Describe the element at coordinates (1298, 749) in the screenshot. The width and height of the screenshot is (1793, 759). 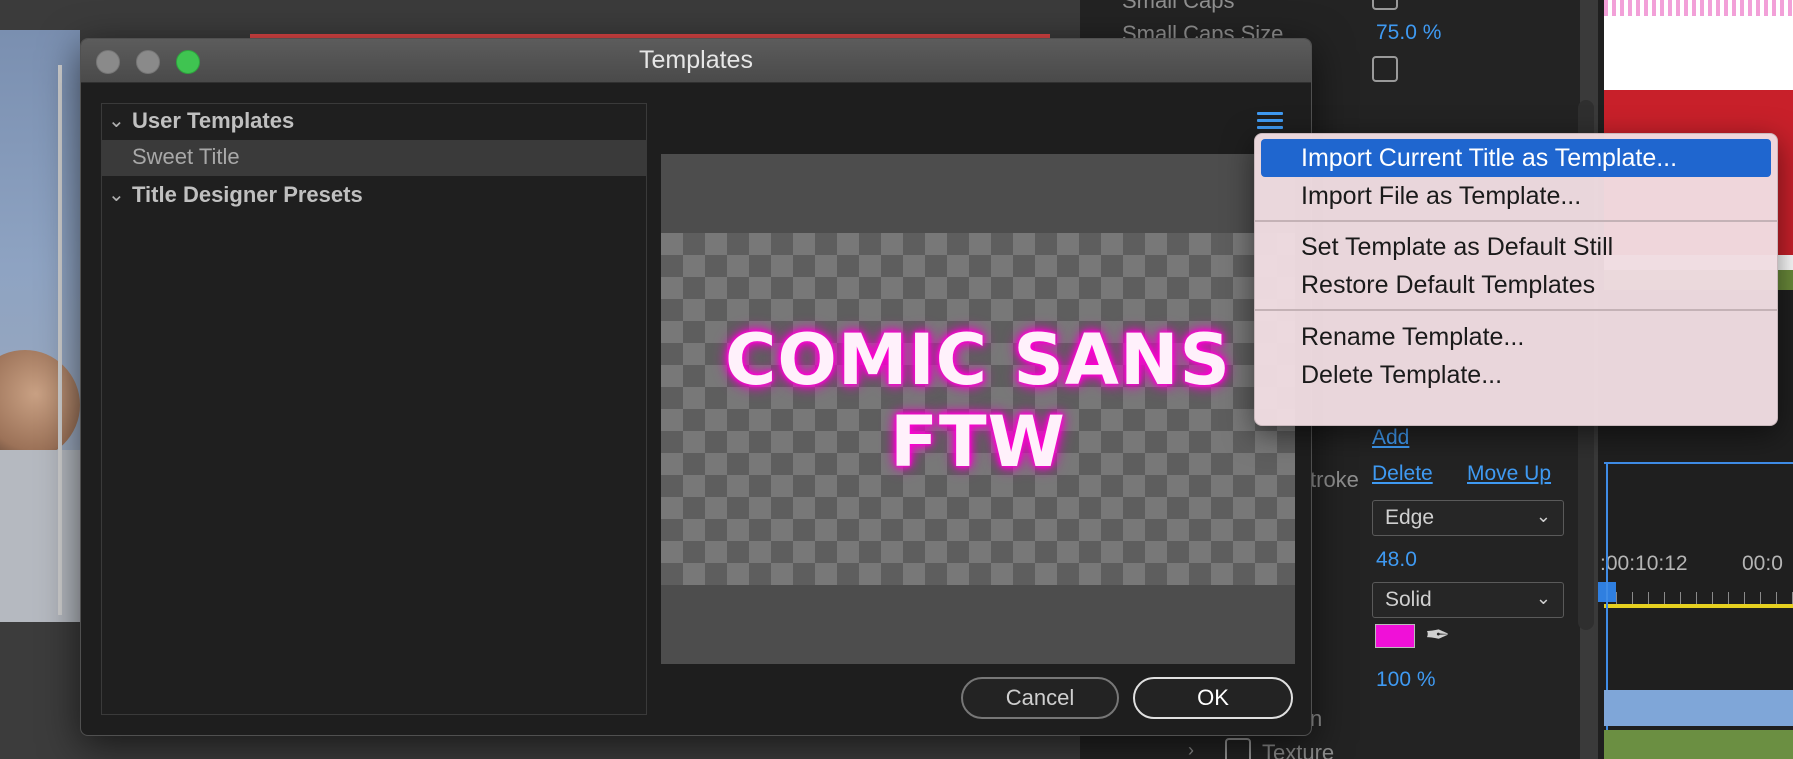
I see `texture-label: Texture` at that location.